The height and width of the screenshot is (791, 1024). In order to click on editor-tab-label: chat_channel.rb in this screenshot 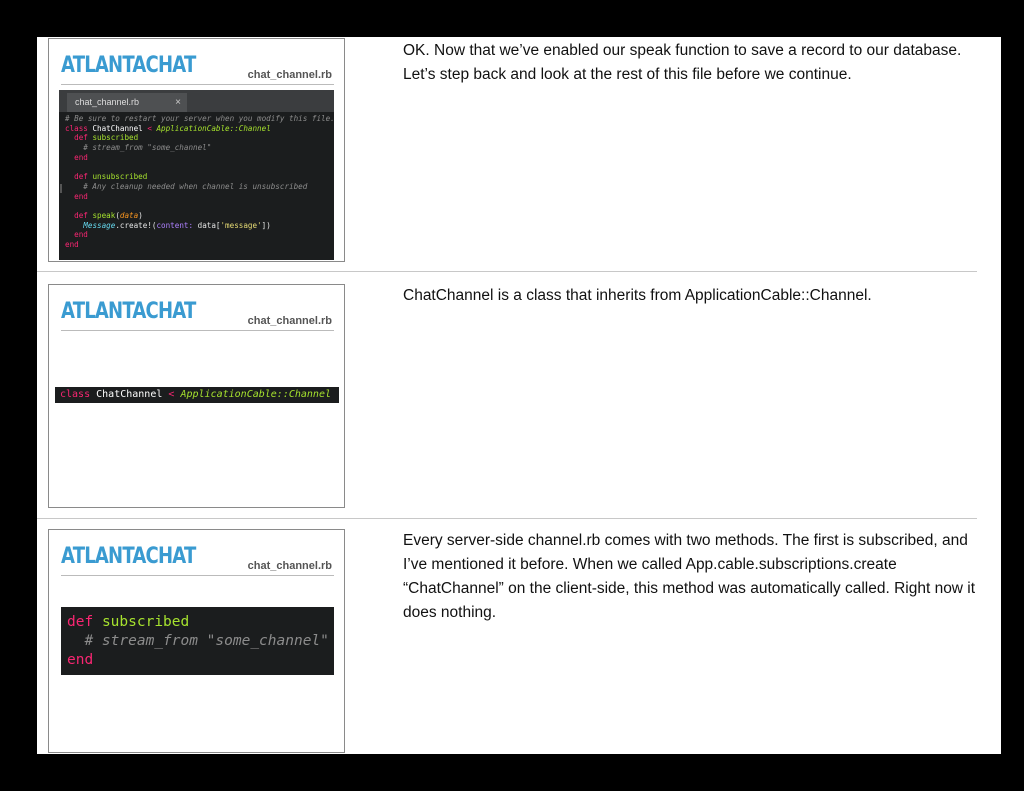, I will do `click(107, 102)`.